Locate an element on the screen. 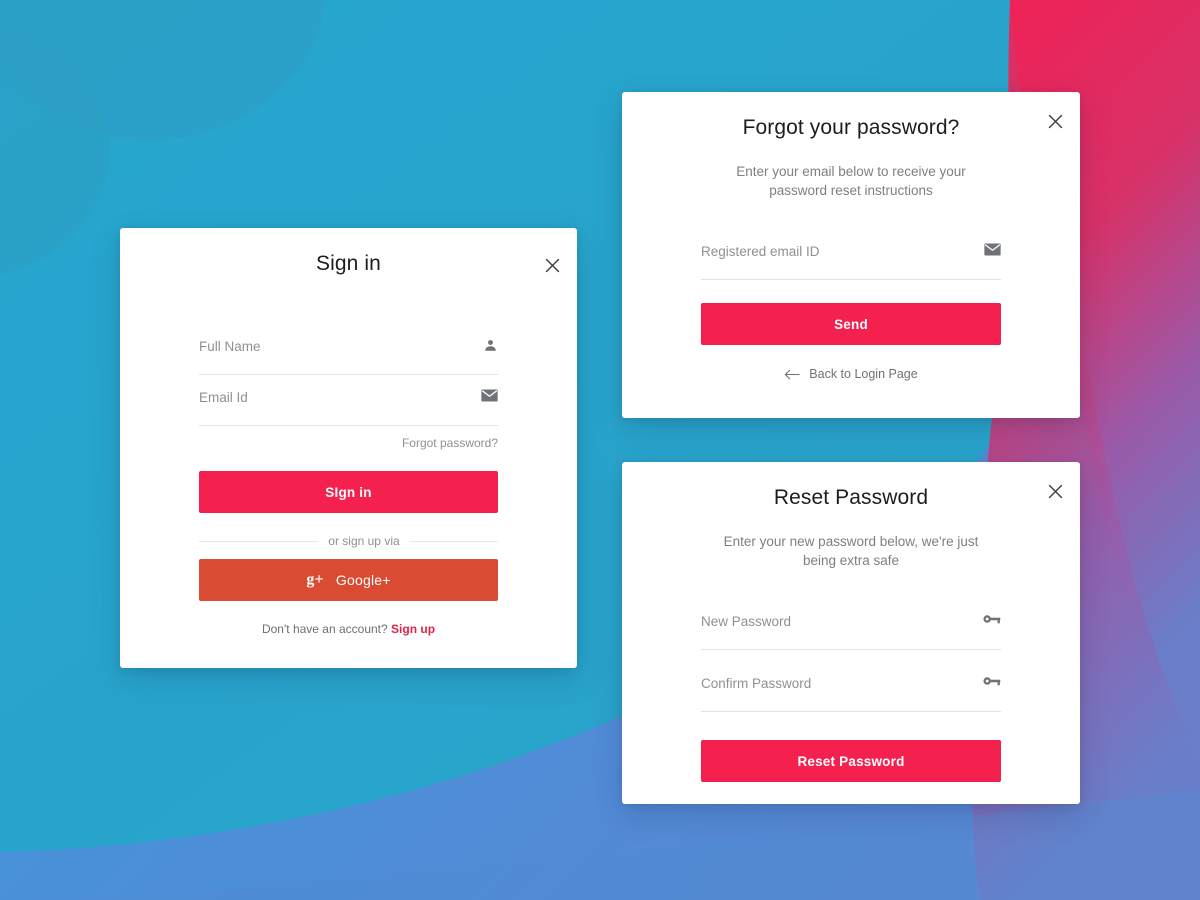 This screenshot has width=1200, height=900. registered-email-field: Registered email ID is located at coordinates (851, 262).